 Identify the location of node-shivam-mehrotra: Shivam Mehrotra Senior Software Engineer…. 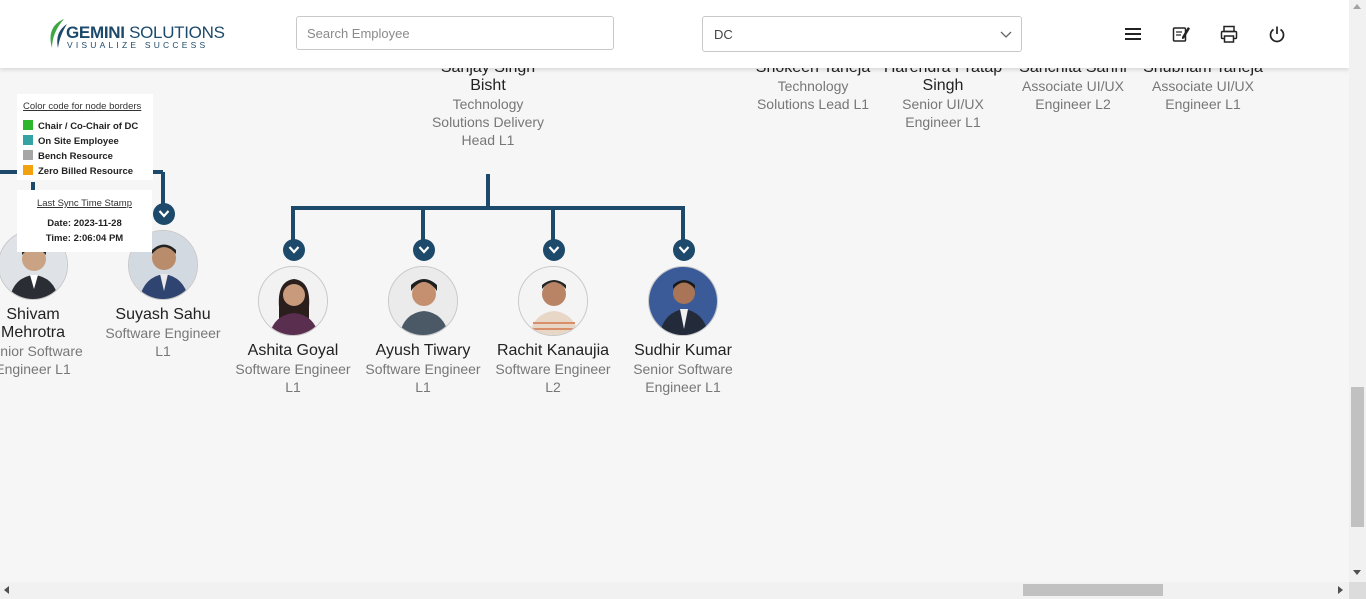
(49, 342).